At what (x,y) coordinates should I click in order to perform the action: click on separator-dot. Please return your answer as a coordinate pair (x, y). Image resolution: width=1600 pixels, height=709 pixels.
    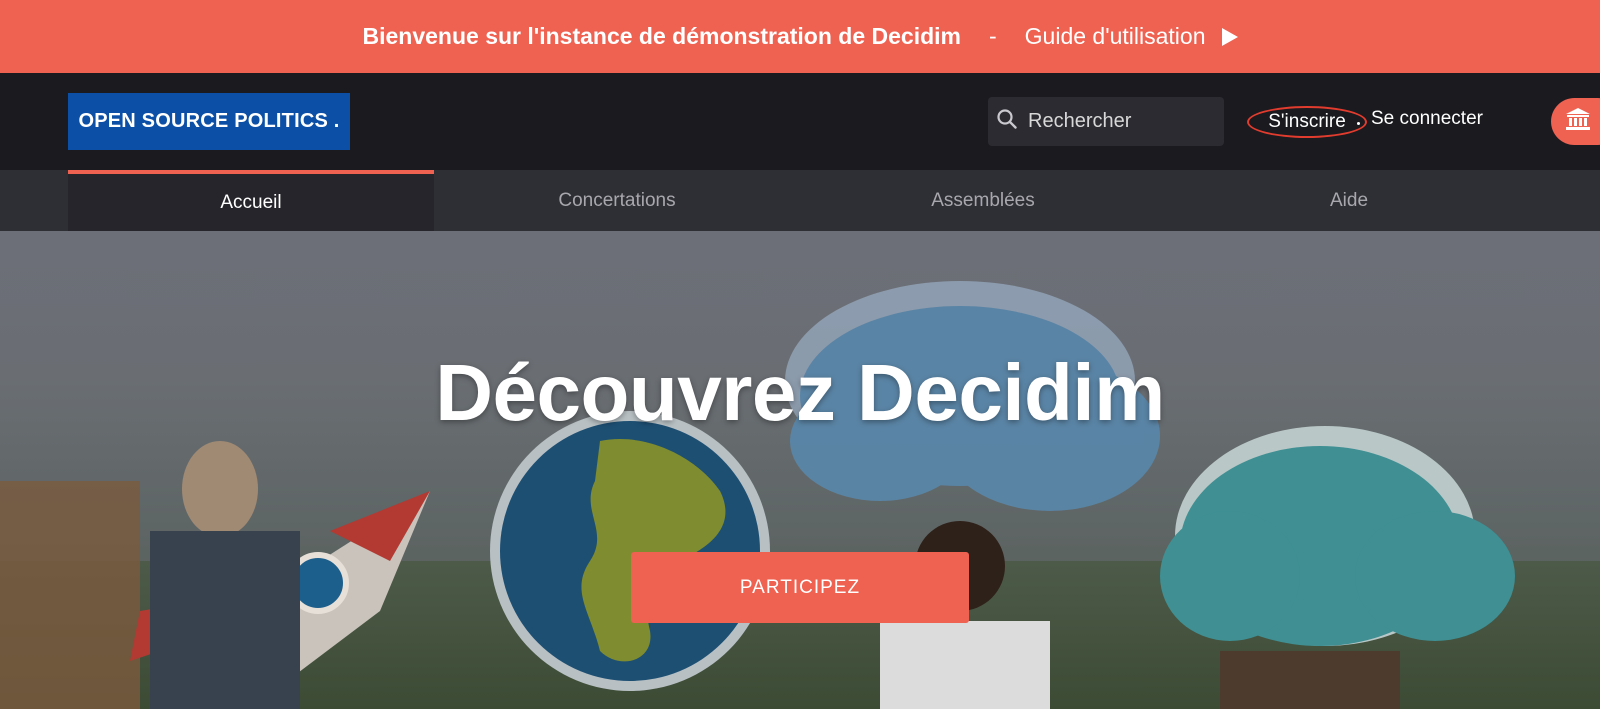
    Looking at the image, I should click on (1358, 123).